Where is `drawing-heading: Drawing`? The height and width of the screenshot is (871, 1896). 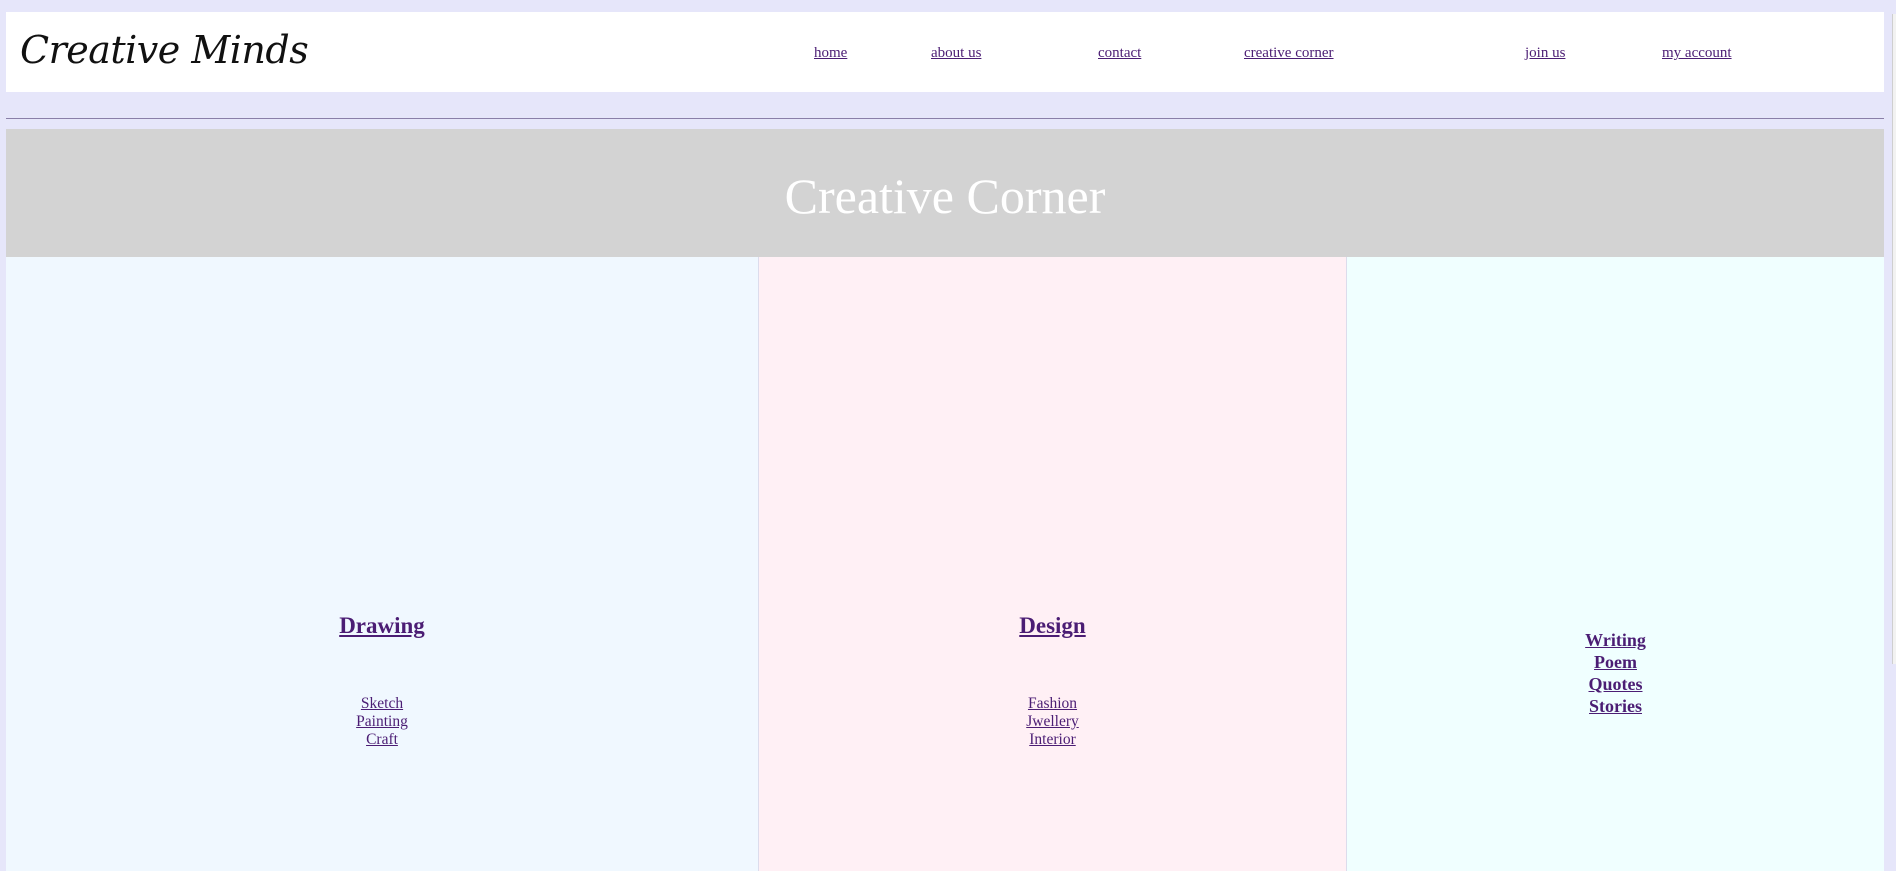
drawing-heading: Drawing is located at coordinates (382, 626).